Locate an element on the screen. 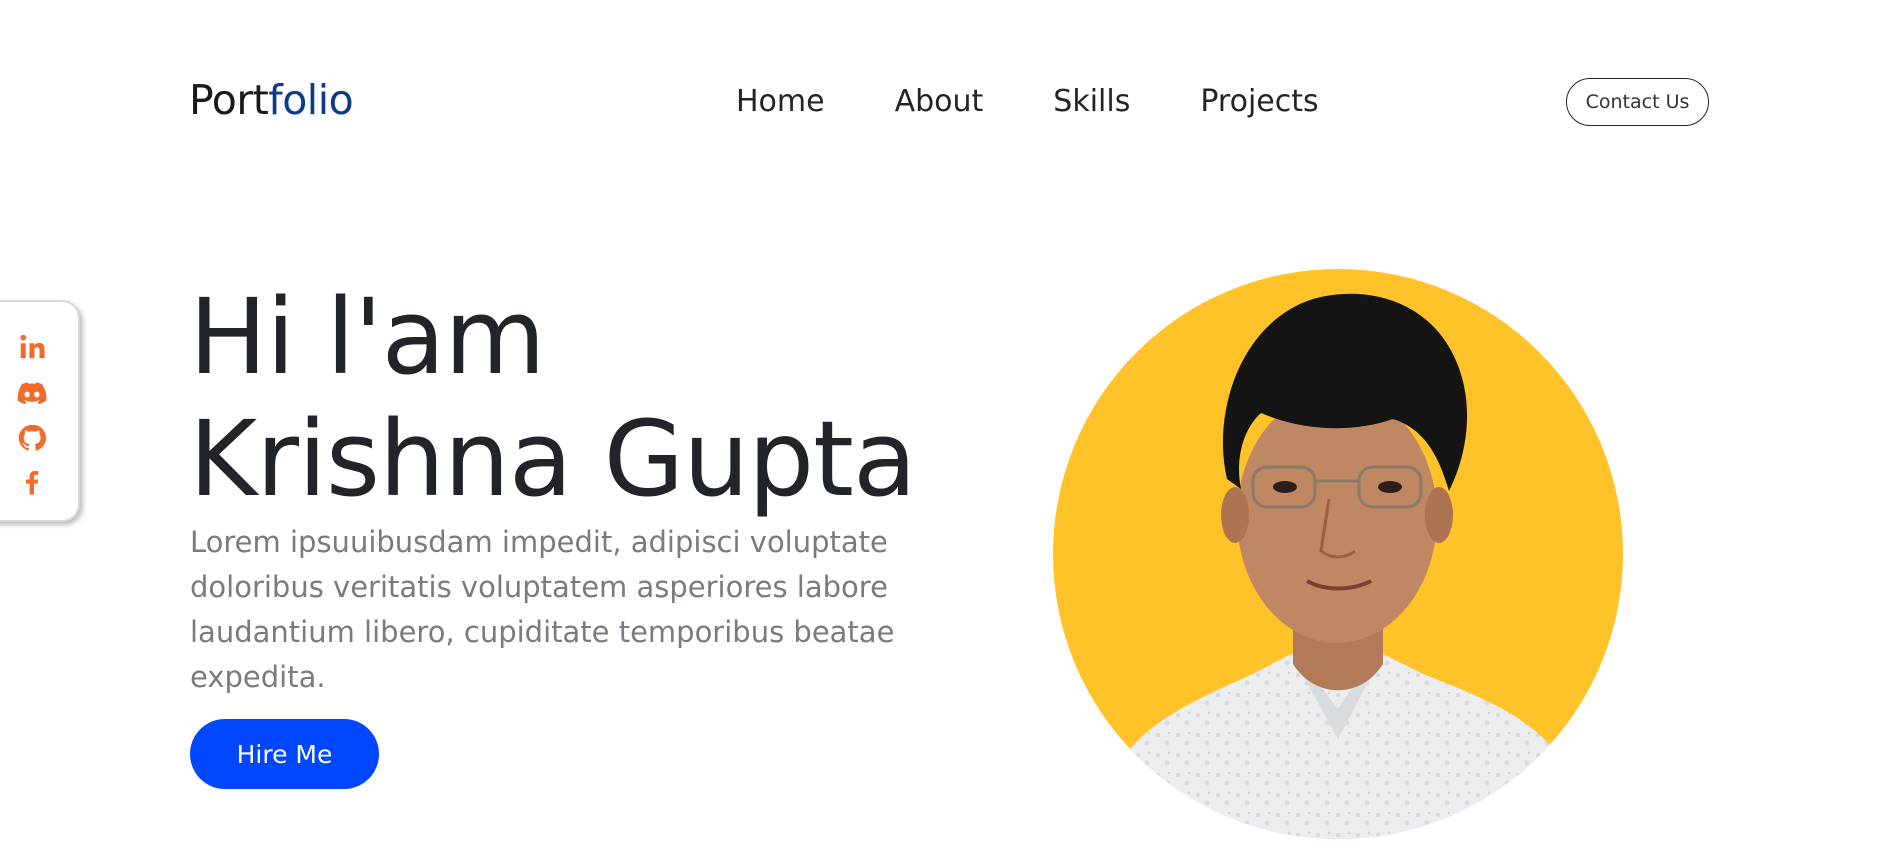  nav-skills: Skills is located at coordinates (1091, 102).